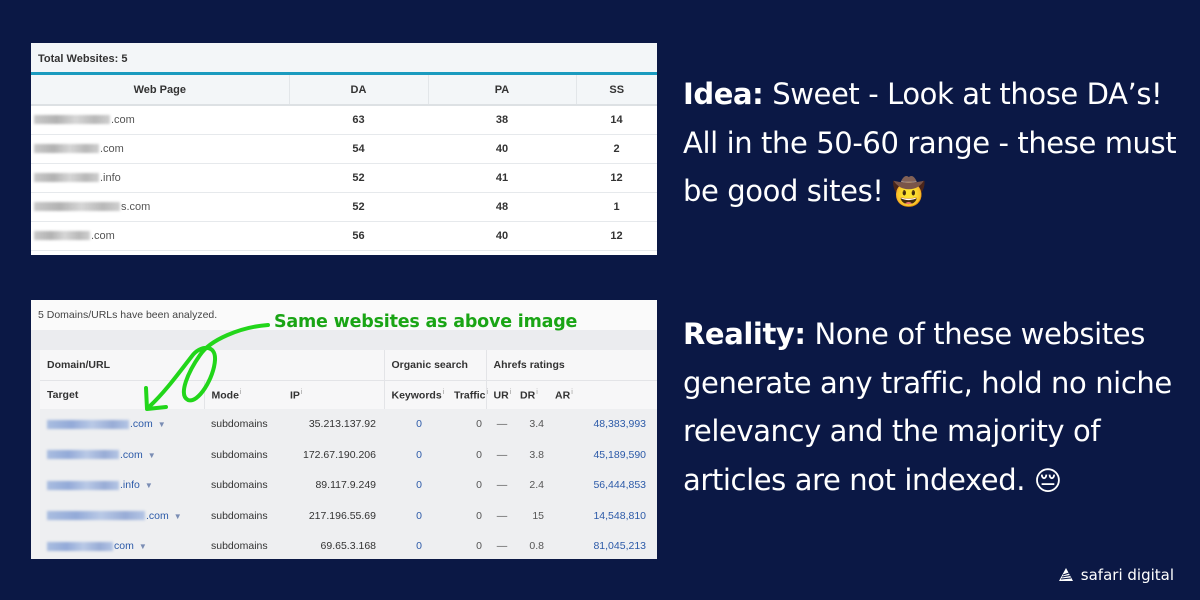 This screenshot has height=600, width=1200. I want to click on table-row: .info 52 41 12, so click(344, 178).